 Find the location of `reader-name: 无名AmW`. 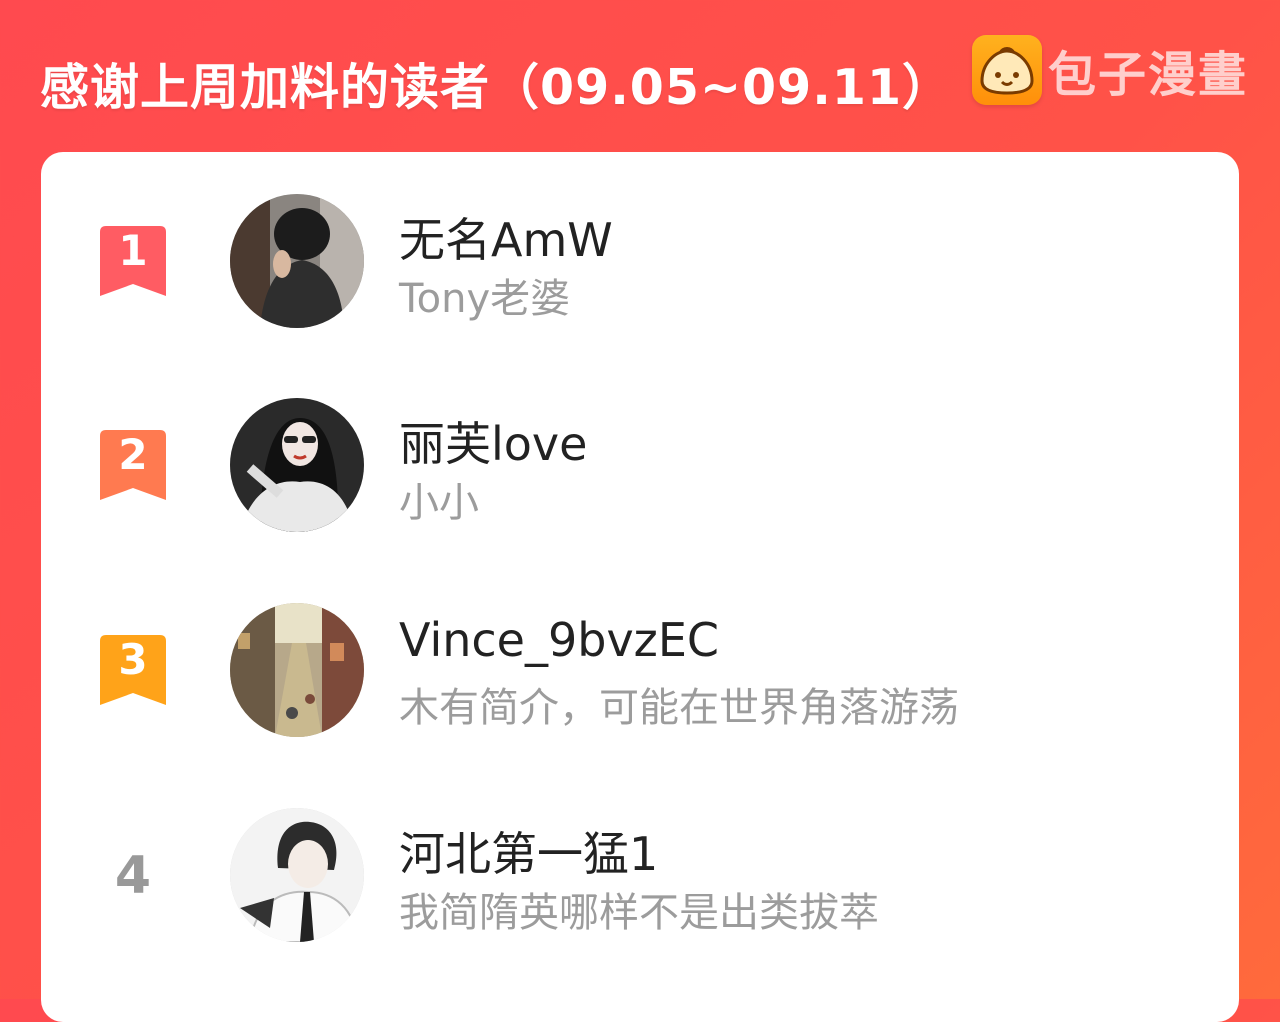

reader-name: 无名AmW is located at coordinates (506, 240).